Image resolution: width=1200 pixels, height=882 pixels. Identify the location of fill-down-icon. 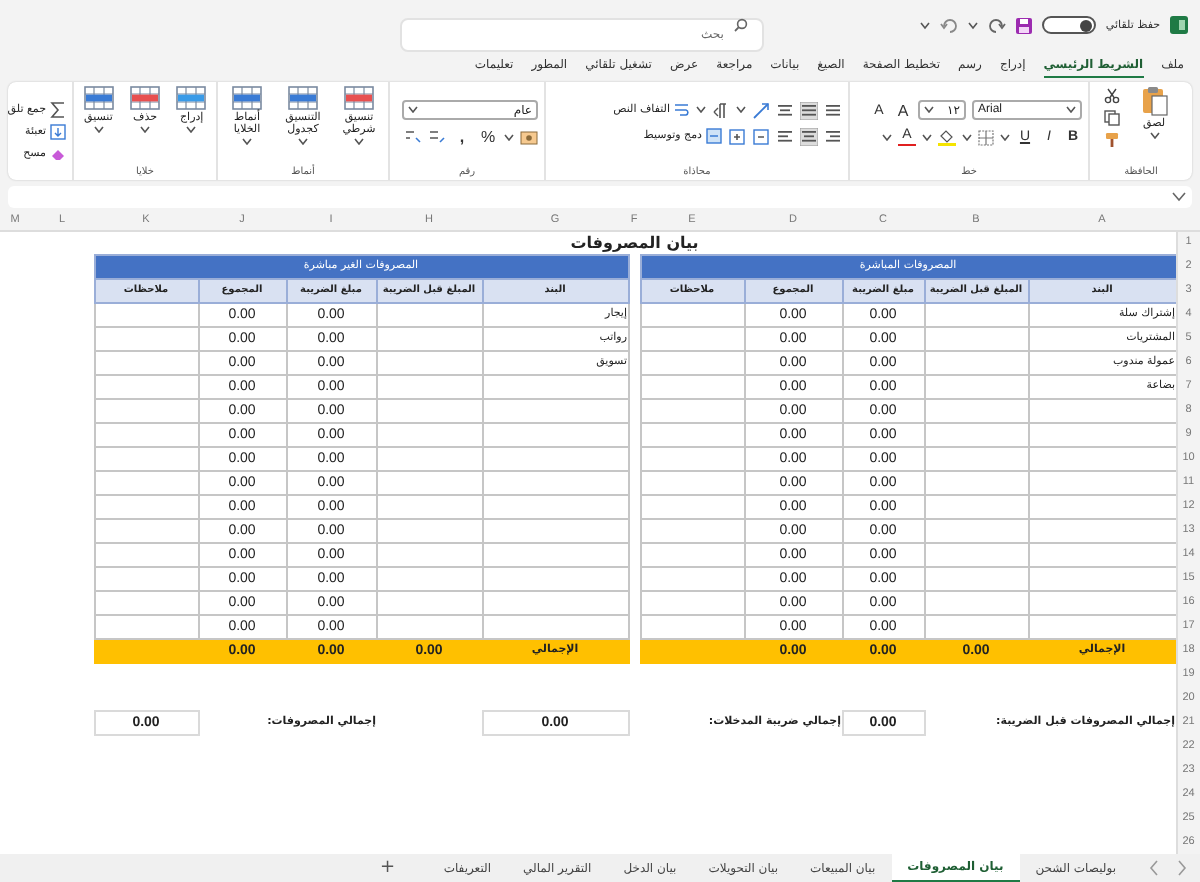
(58, 132).